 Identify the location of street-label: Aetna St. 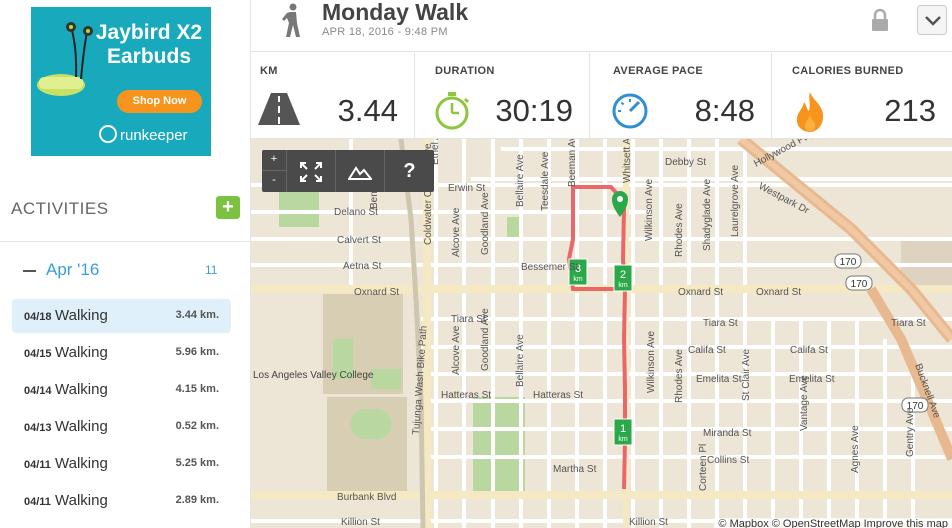
(362, 266).